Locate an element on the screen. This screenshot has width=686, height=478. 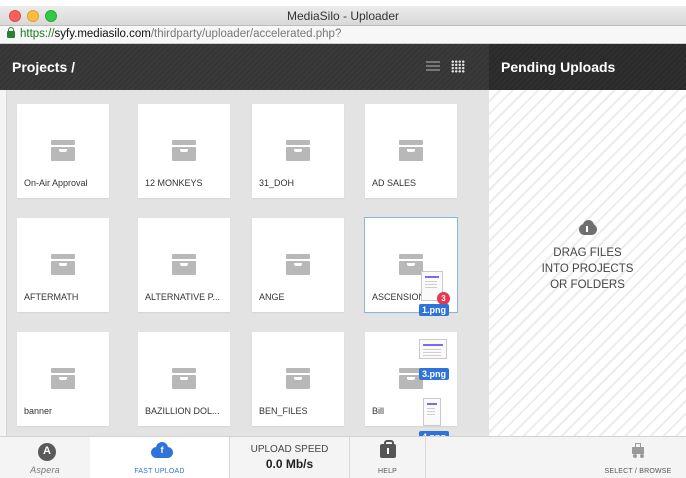
fast-upload-cloud-icon: f is located at coordinates (162, 450).